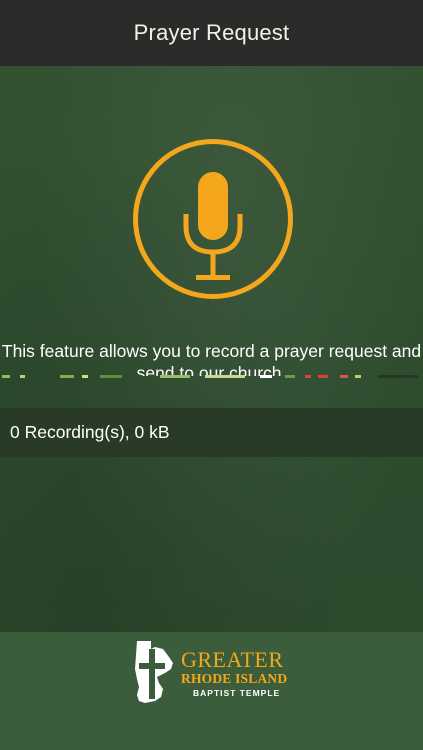  What do you see at coordinates (211, 369) in the screenshot?
I see `feature-description-line2: send to our church.` at bounding box center [211, 369].